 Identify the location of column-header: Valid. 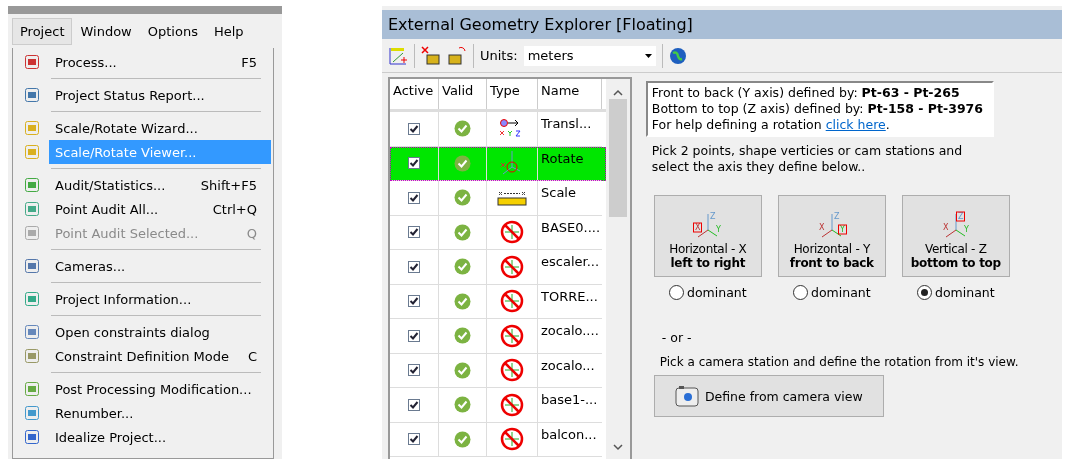
(463, 94).